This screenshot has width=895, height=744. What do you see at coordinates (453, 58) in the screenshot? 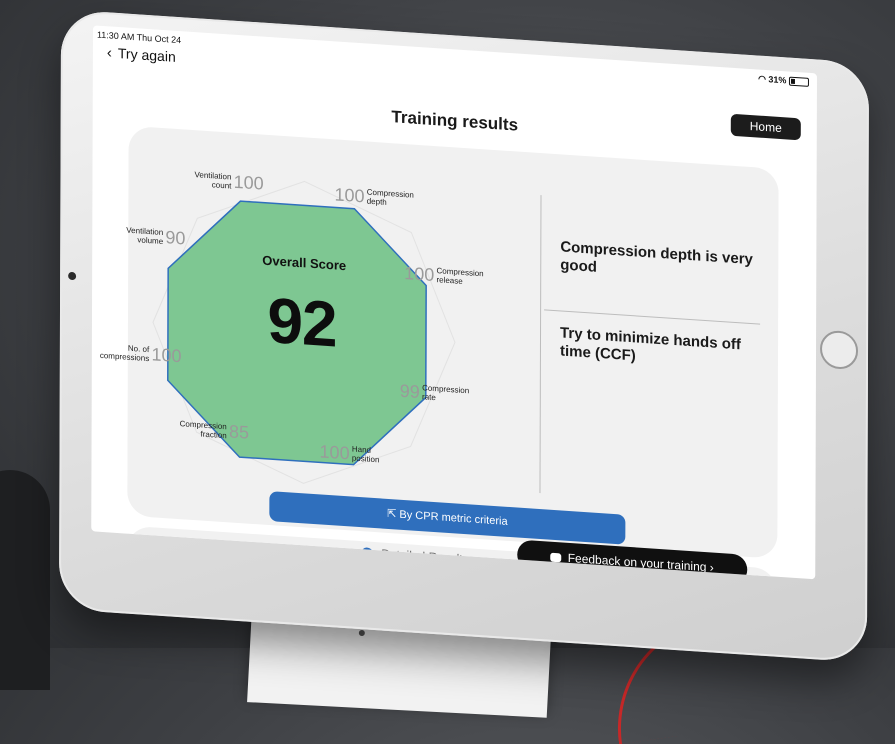
I see `status-bar: 11:30 AM Thu Oct 24 ◠ 31%` at bounding box center [453, 58].